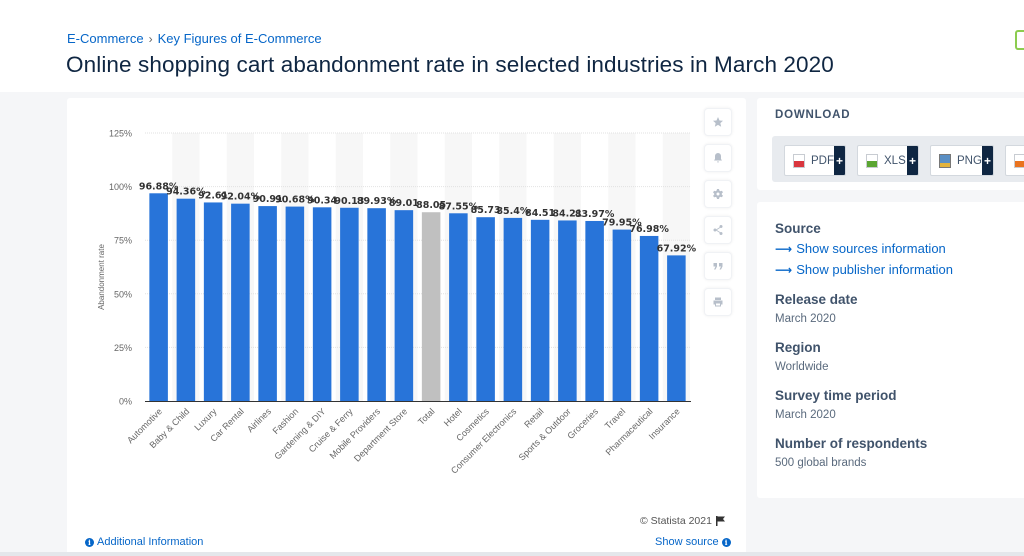  Describe the element at coordinates (513, 309) in the screenshot. I see `bar-consumer-electronics` at that location.